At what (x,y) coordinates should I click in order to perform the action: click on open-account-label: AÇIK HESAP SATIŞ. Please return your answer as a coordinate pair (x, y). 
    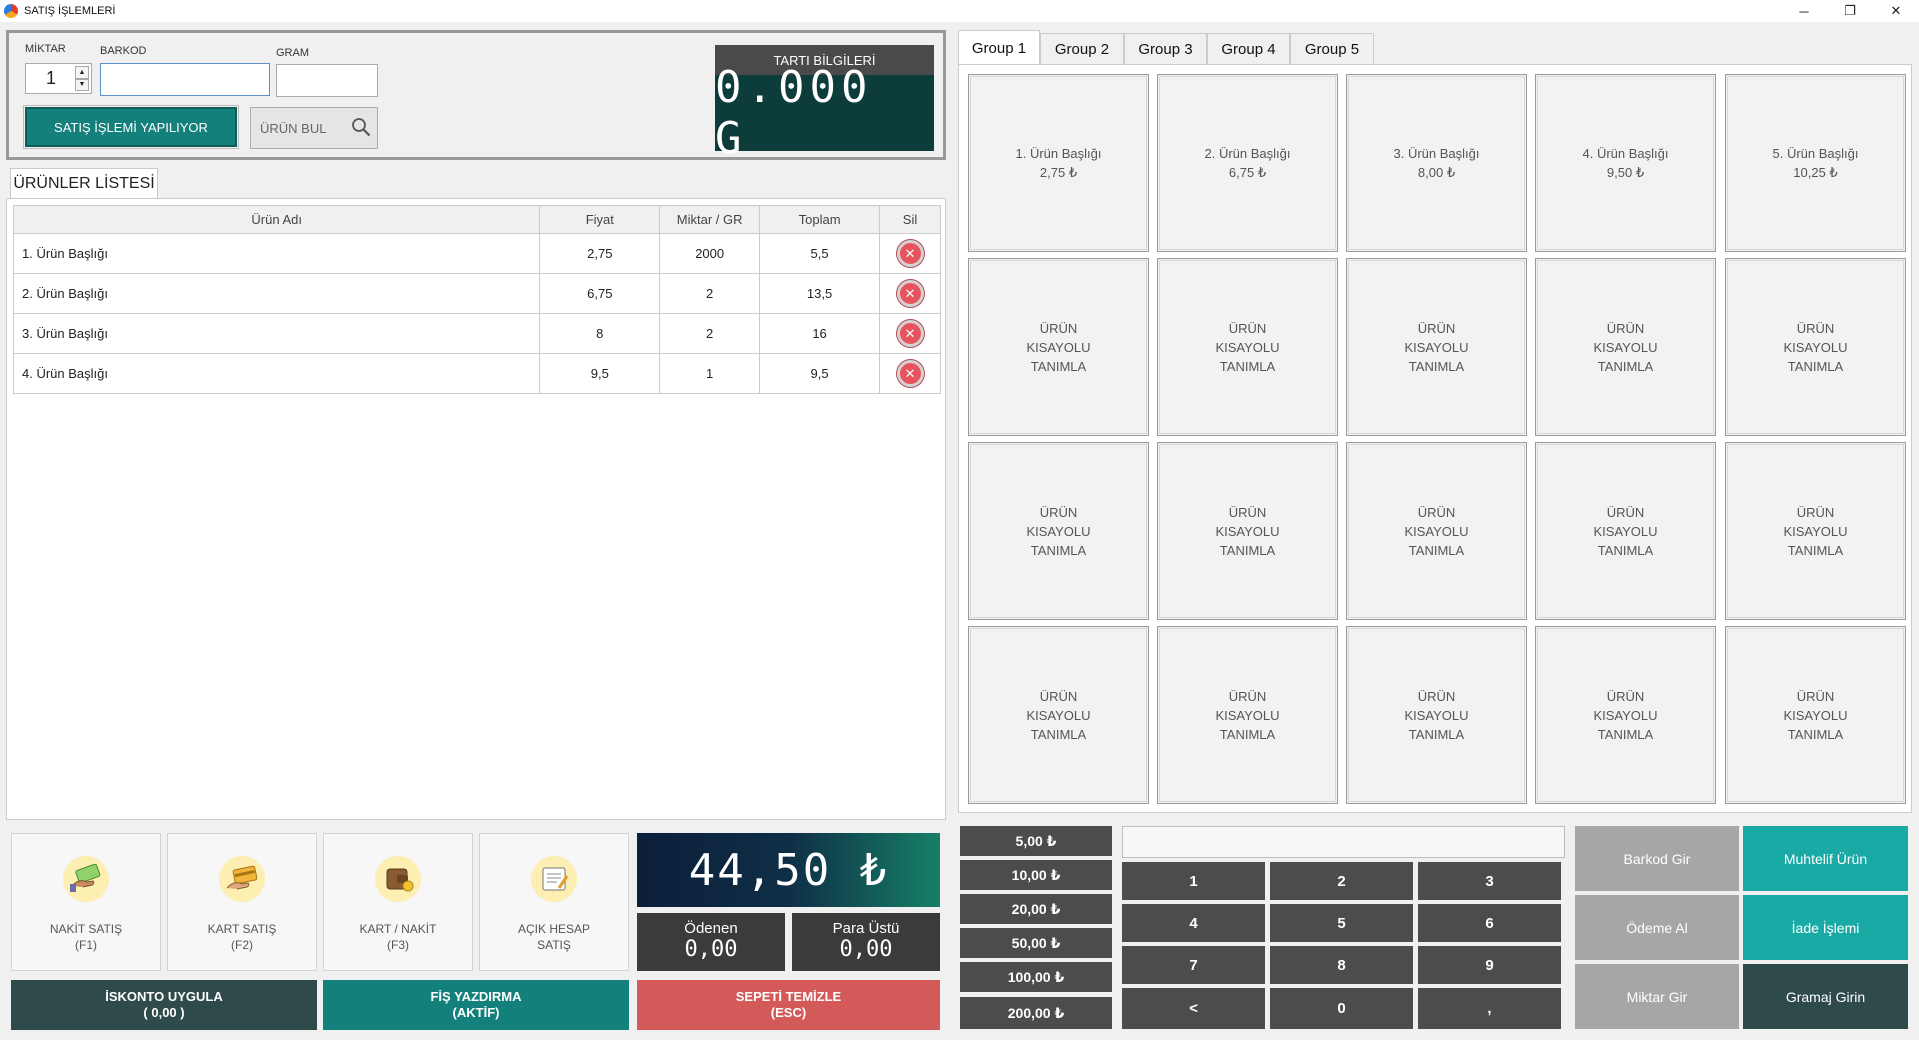
    Looking at the image, I should click on (554, 937).